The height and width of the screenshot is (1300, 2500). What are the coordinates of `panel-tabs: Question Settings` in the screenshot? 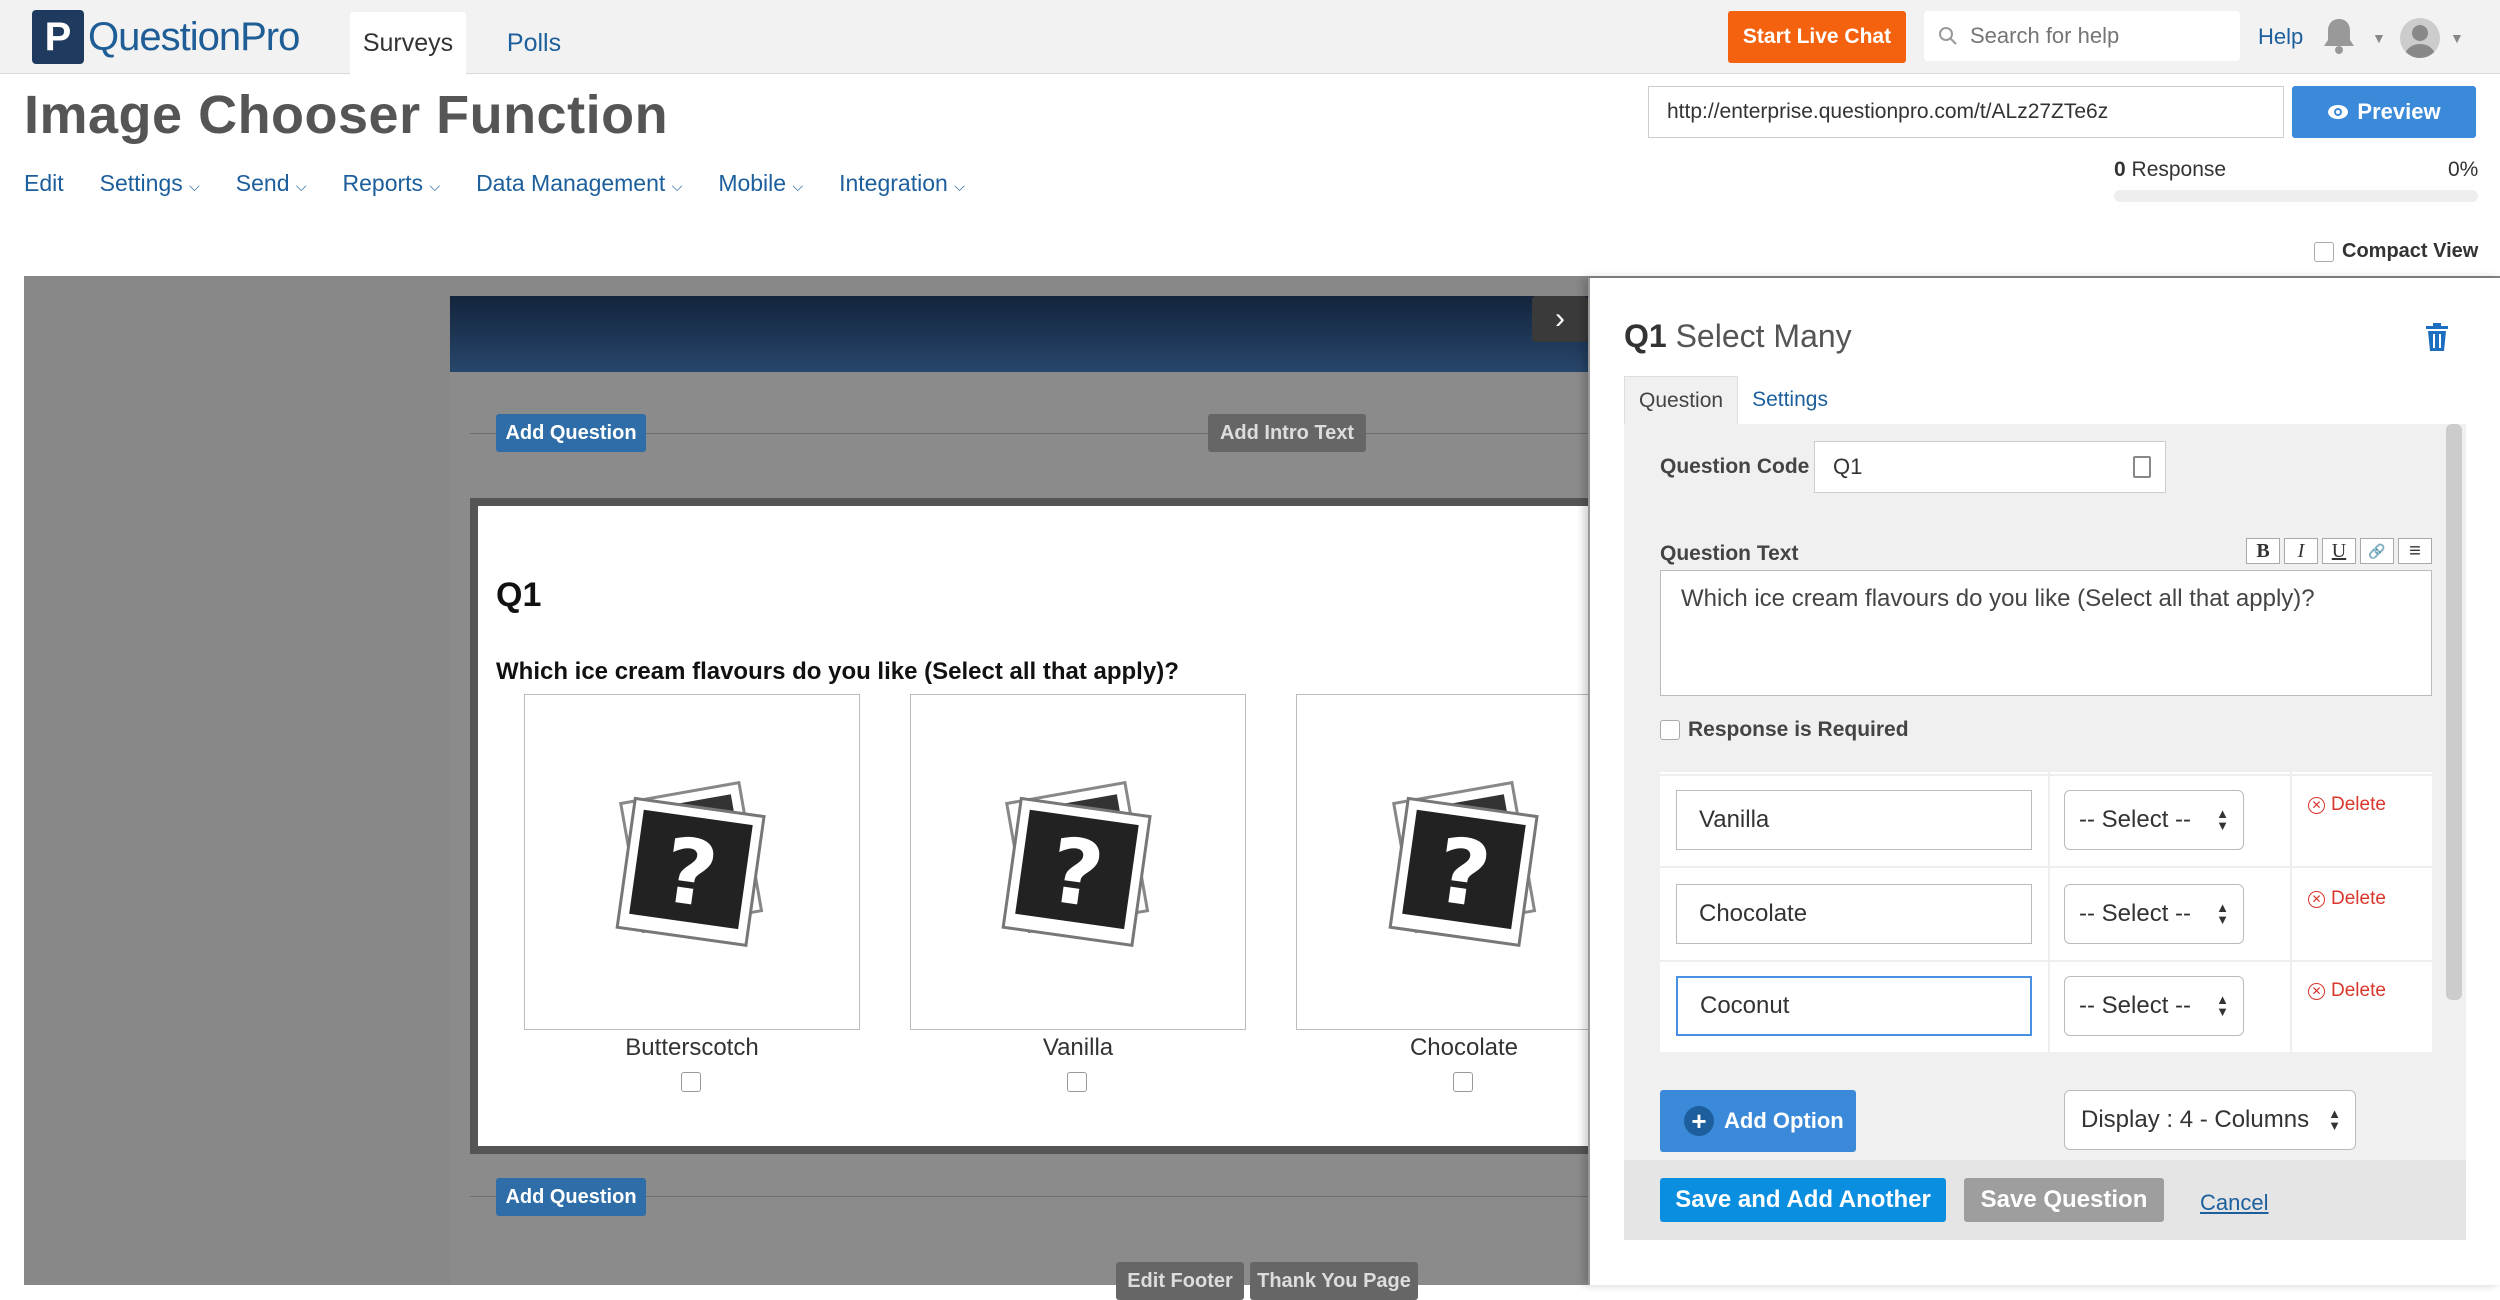 It's located at (1733, 400).